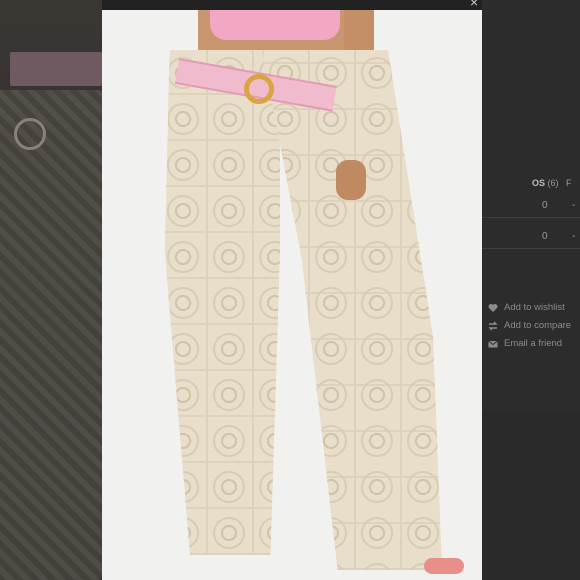 This screenshot has width=580, height=580. What do you see at coordinates (538, 325) in the screenshot?
I see `compare-label: Add to compare` at bounding box center [538, 325].